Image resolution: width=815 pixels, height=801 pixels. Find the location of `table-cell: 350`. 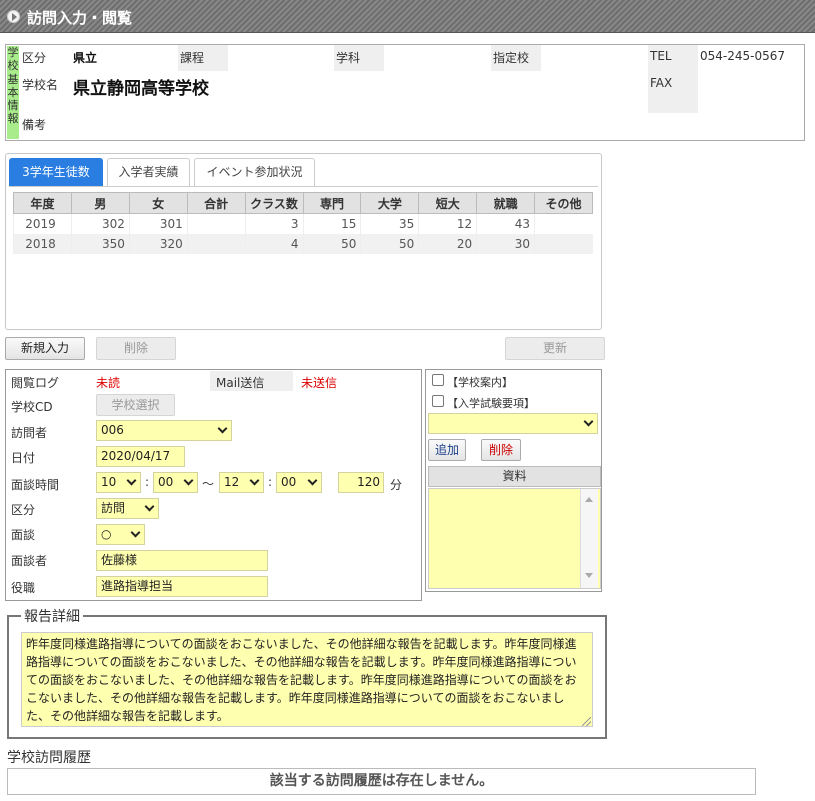

table-cell: 350 is located at coordinates (100, 243).